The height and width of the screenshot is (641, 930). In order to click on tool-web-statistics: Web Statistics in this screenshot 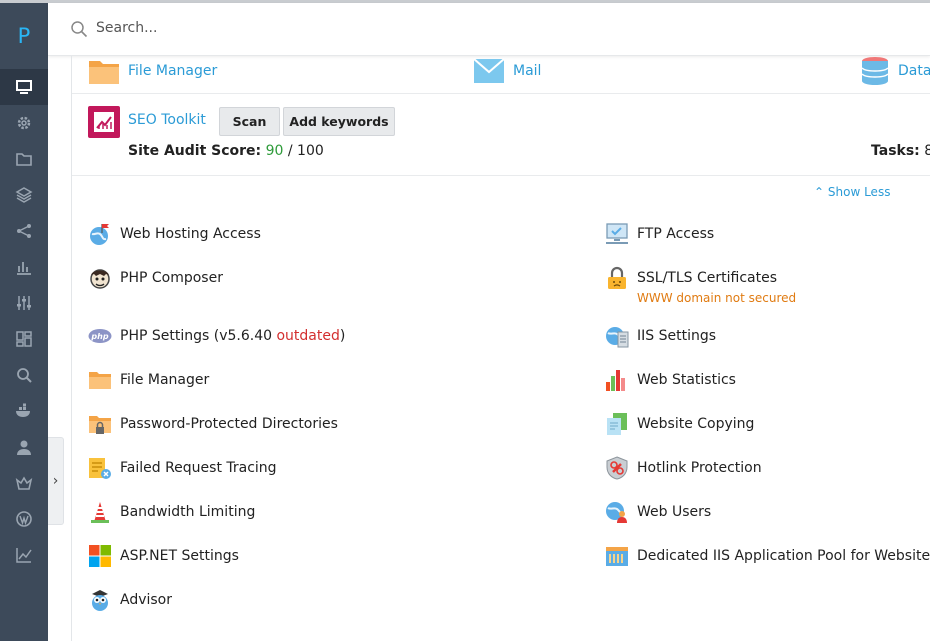, I will do `click(670, 380)`.